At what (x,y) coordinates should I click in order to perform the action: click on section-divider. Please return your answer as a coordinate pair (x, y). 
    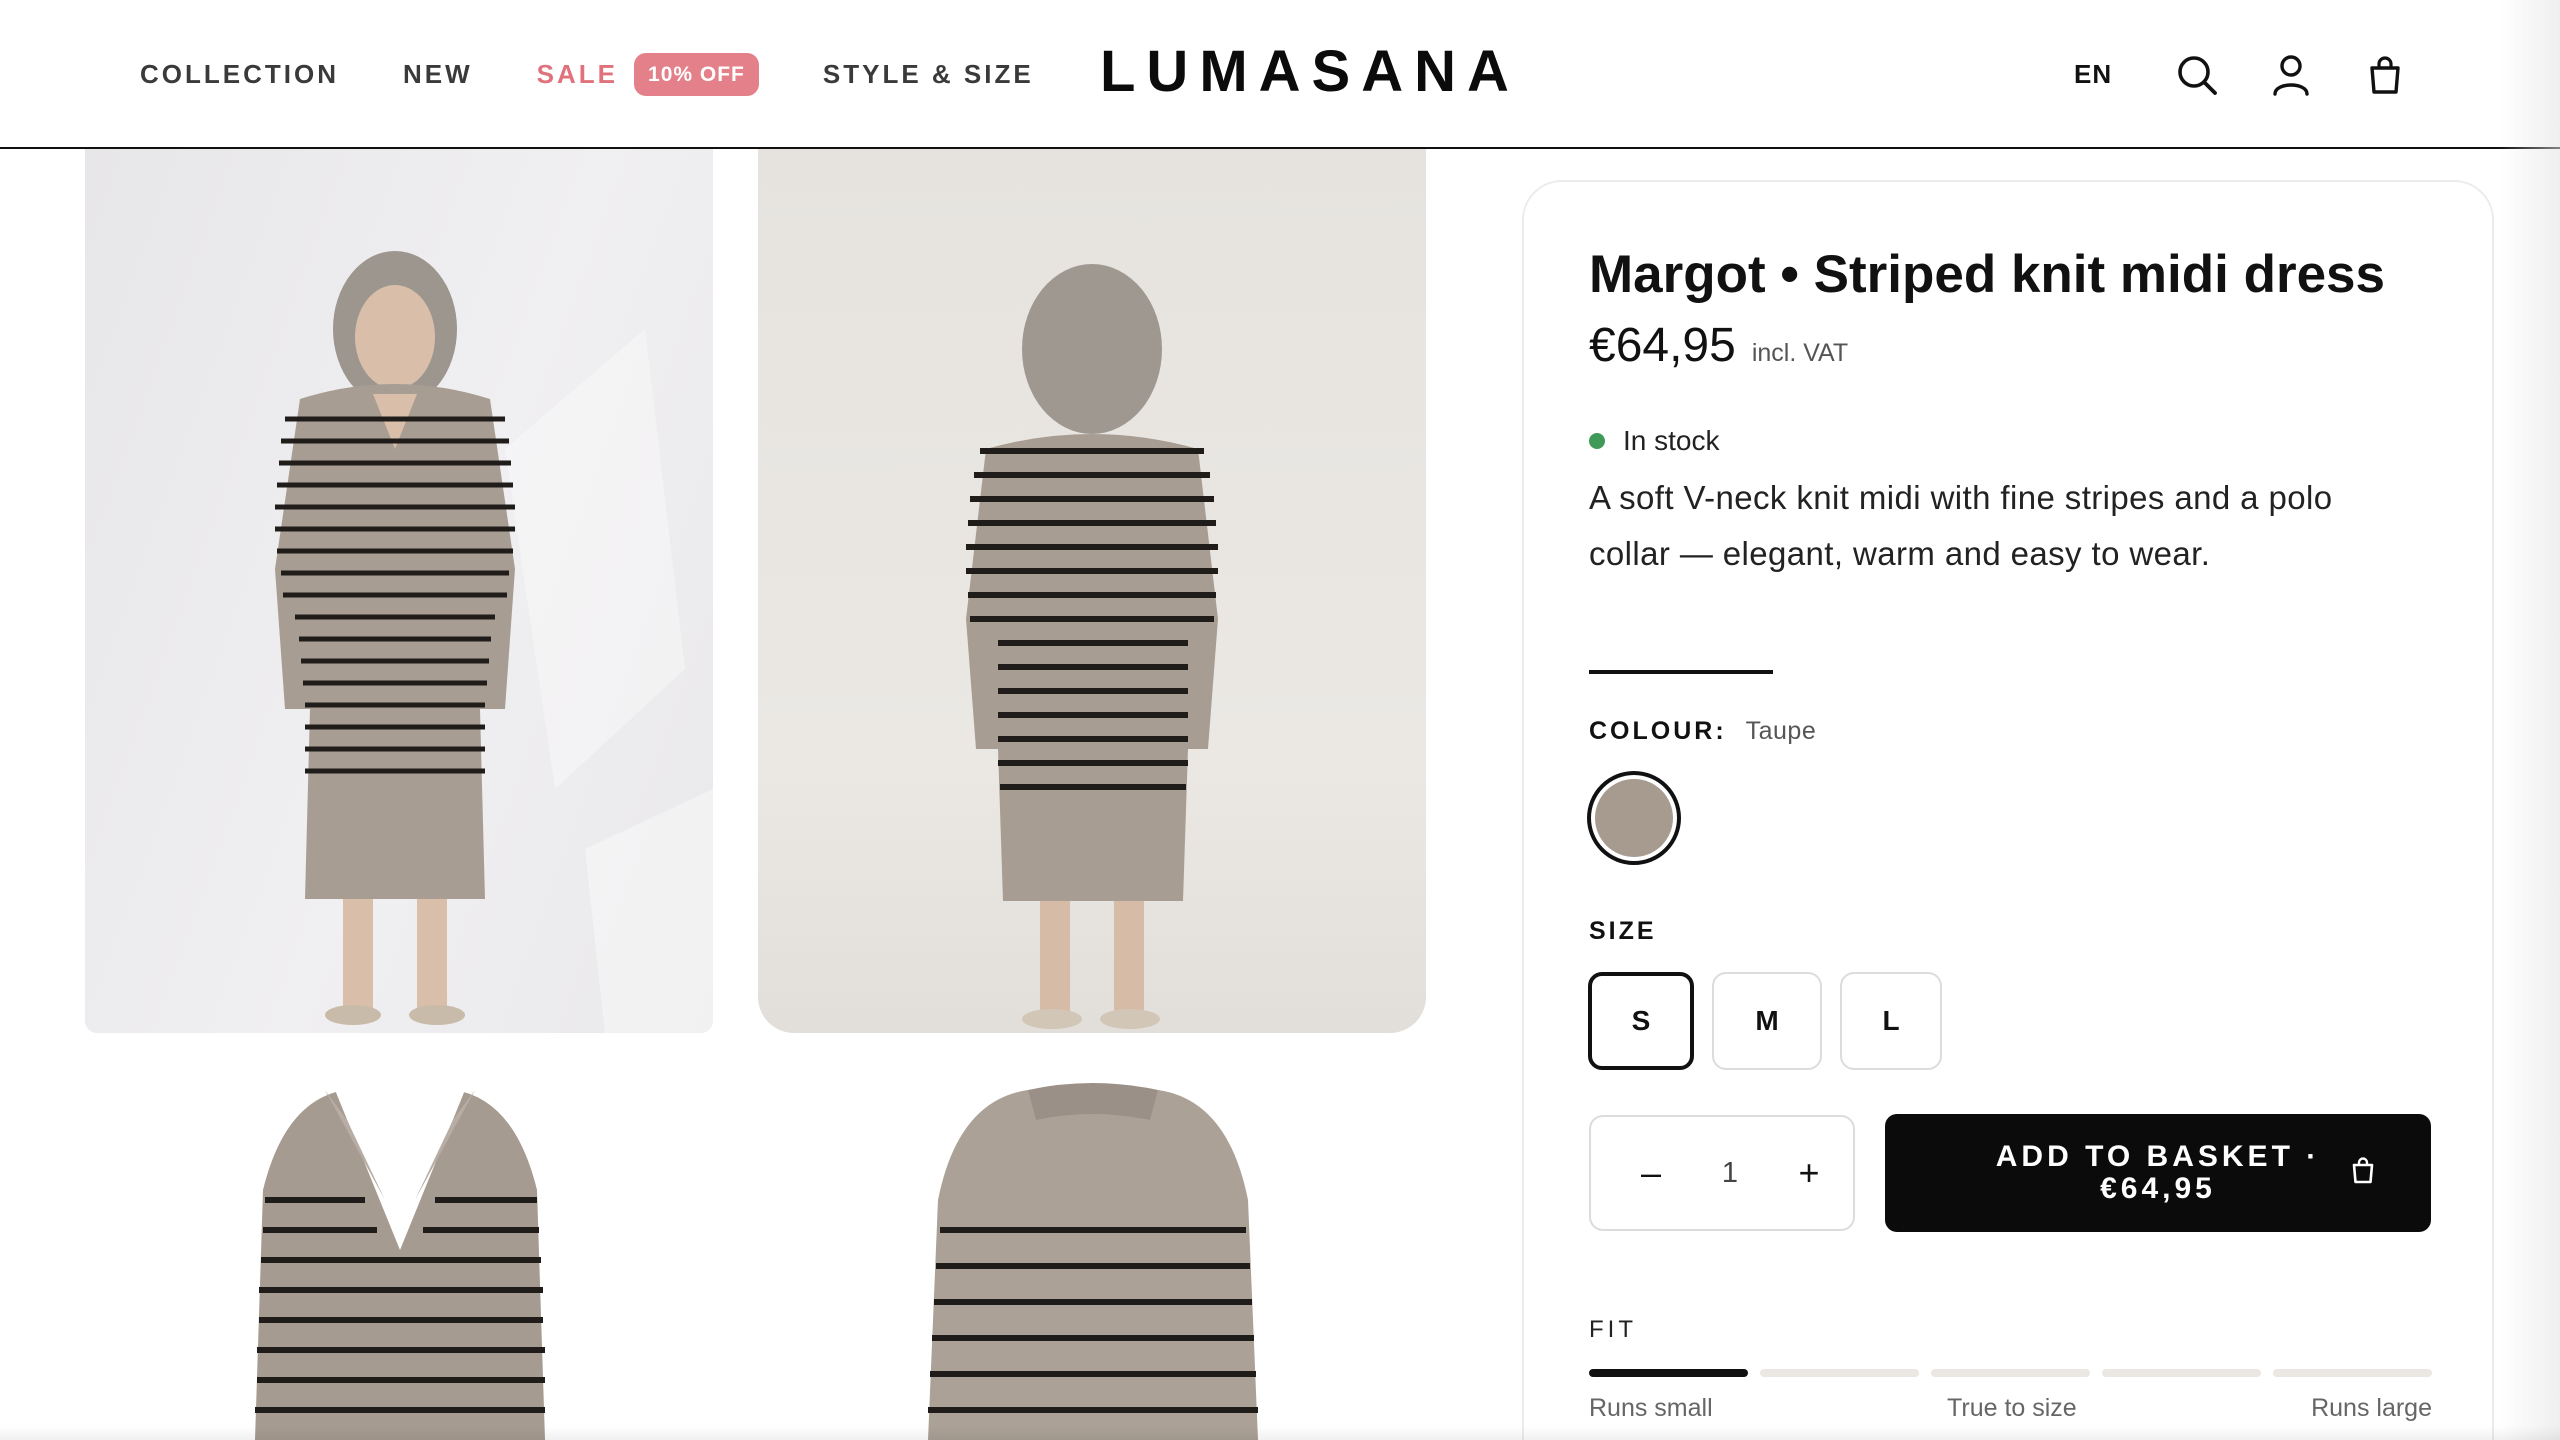
    Looking at the image, I should click on (1681, 672).